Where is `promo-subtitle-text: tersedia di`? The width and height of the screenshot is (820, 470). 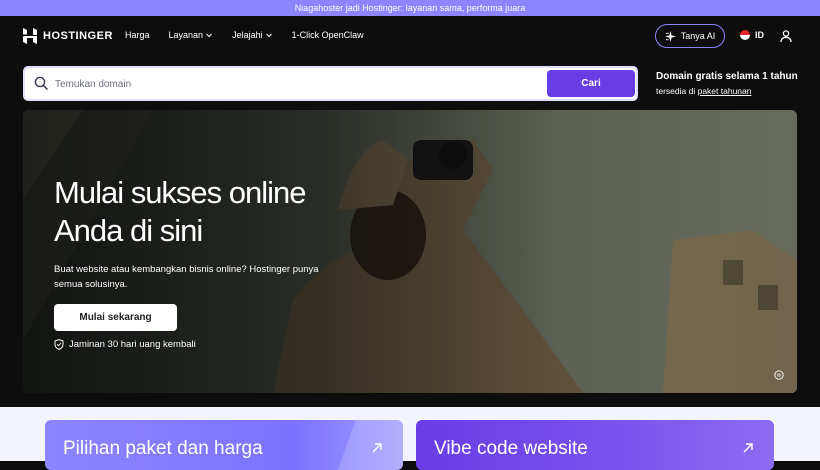
promo-subtitle-text: tersedia di is located at coordinates (677, 91).